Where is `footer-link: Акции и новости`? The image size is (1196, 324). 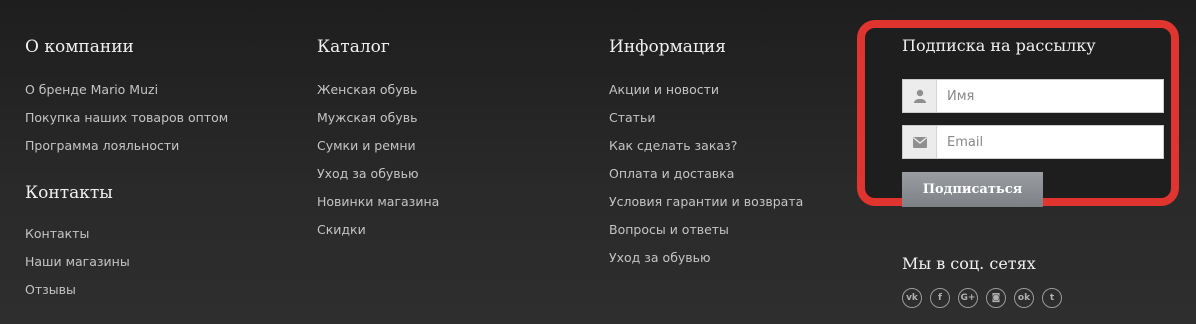 footer-link: Акции и новости is located at coordinates (706, 90).